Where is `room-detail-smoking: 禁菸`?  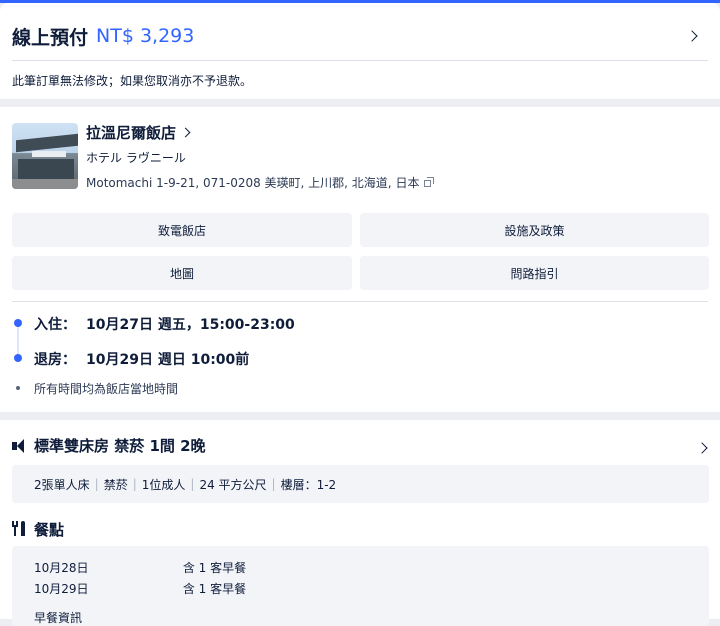 room-detail-smoking: 禁菸 is located at coordinates (115, 484).